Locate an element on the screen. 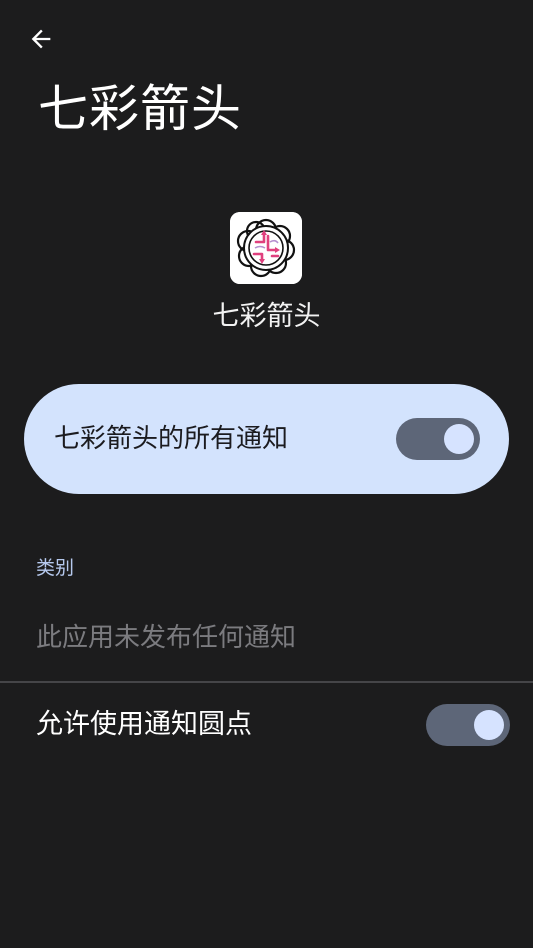 The width and height of the screenshot is (533, 948). all-notifications-label: 七彩箭头的所有通知 is located at coordinates (171, 439).